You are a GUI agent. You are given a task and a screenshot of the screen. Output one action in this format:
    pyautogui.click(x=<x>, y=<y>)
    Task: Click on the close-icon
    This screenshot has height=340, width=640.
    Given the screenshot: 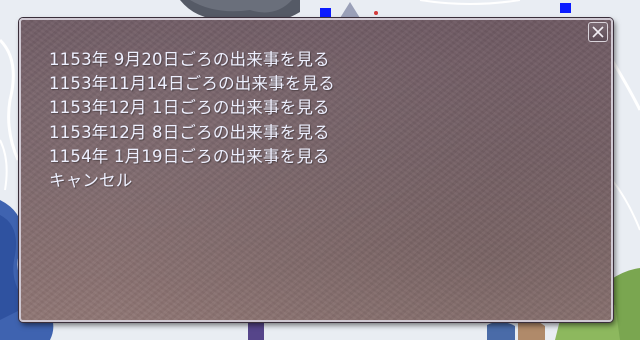 What is the action you would take?
    pyautogui.click(x=598, y=32)
    